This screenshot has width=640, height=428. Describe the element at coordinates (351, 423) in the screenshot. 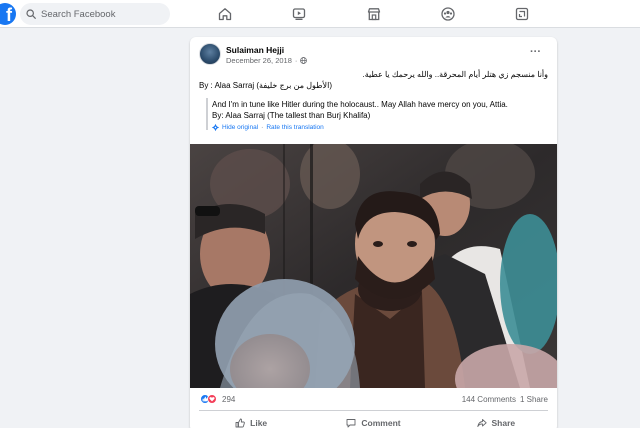

I see `comment-icon` at that location.